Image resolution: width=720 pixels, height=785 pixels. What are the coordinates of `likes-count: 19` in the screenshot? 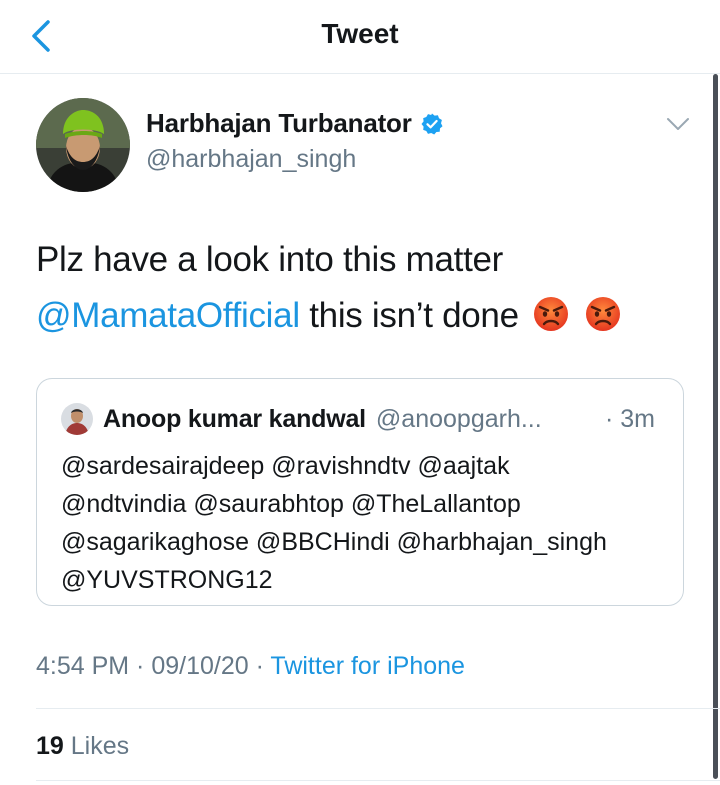 It's located at (50, 746).